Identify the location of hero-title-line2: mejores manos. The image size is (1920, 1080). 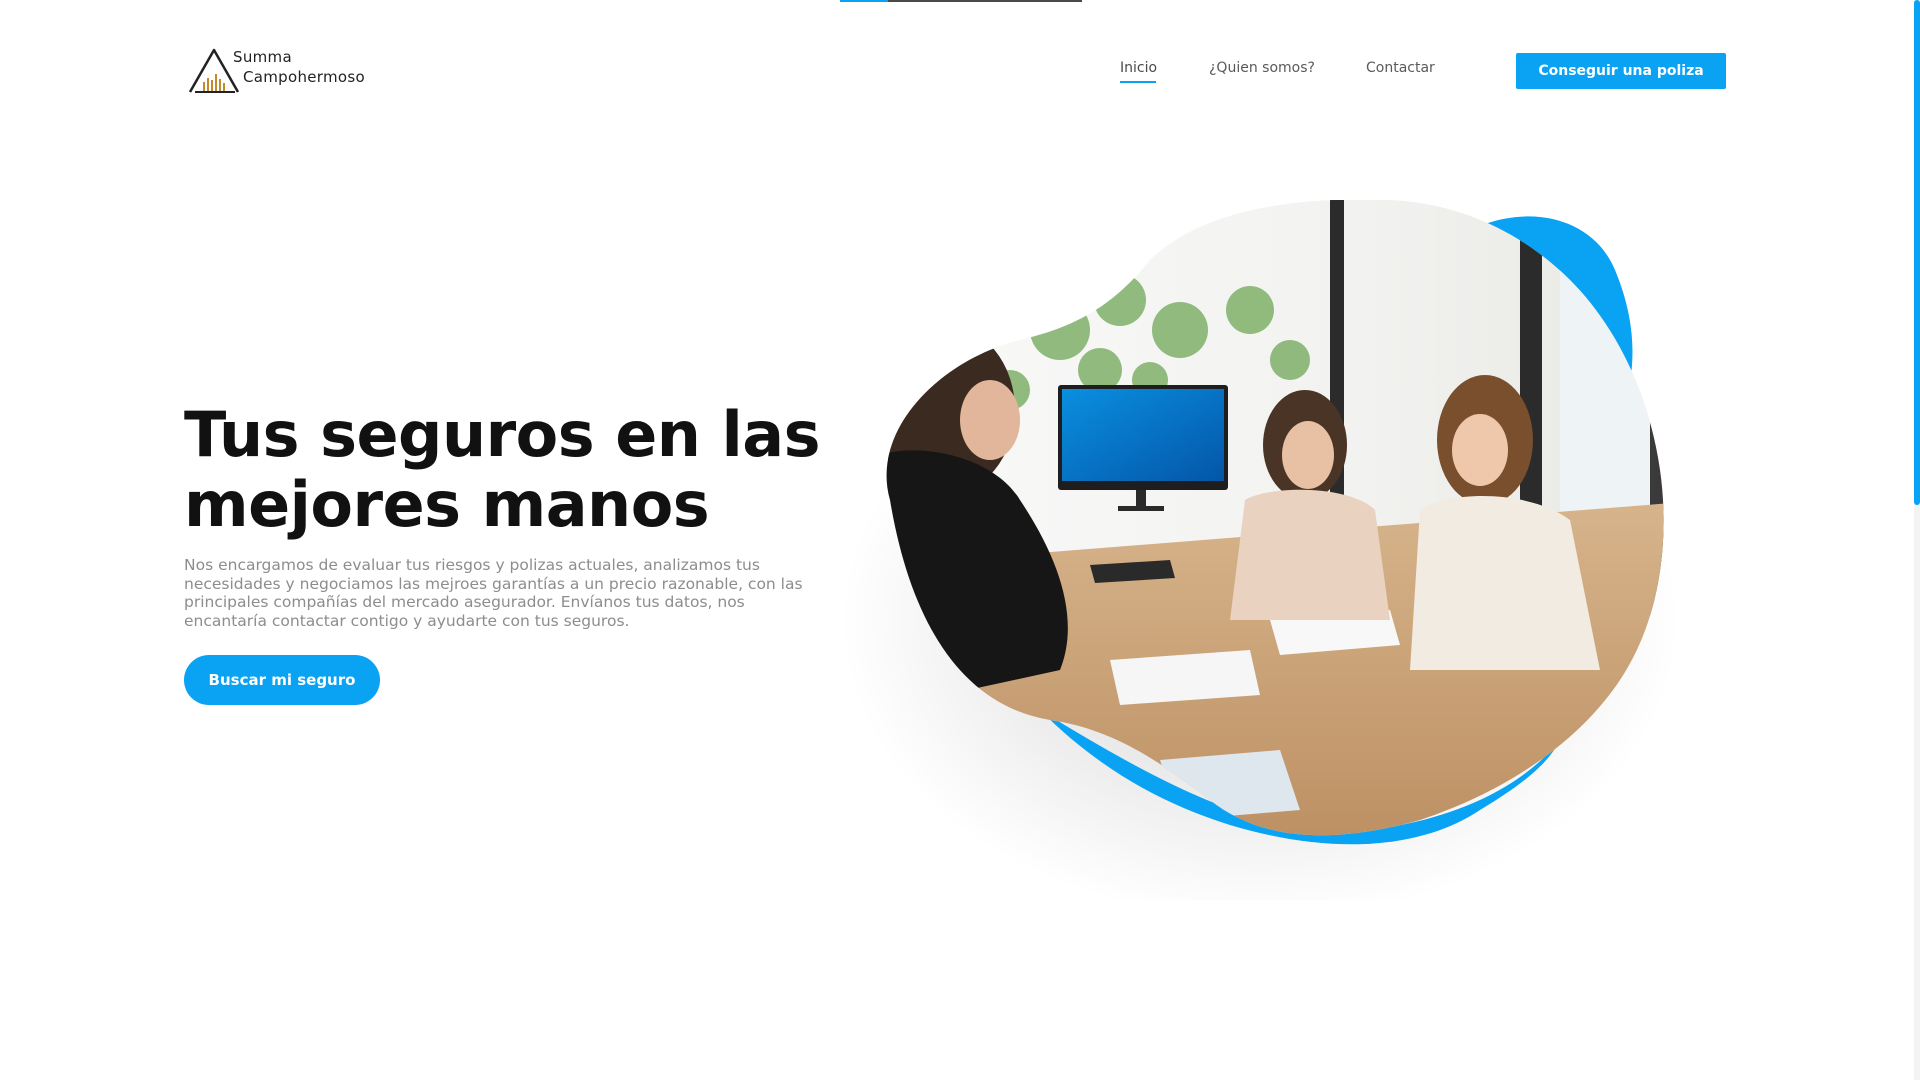
(447, 504).